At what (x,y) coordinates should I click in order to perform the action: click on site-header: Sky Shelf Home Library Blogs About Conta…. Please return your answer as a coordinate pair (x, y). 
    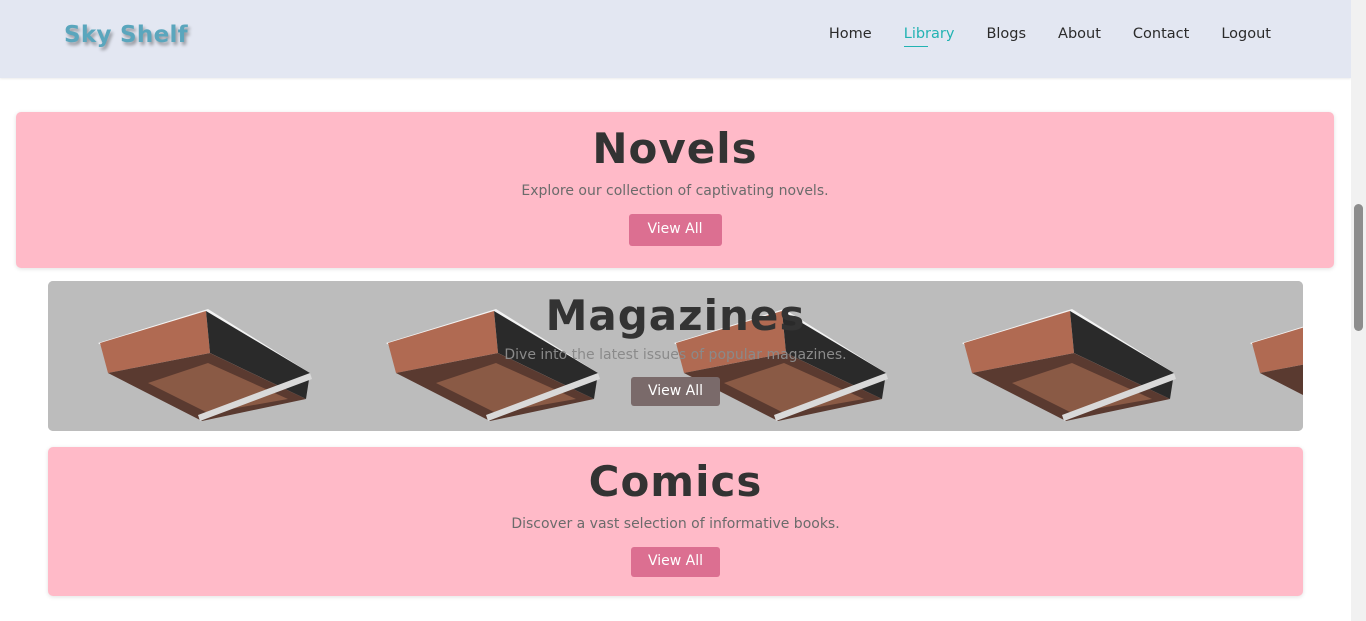
    Looking at the image, I should click on (675, 39).